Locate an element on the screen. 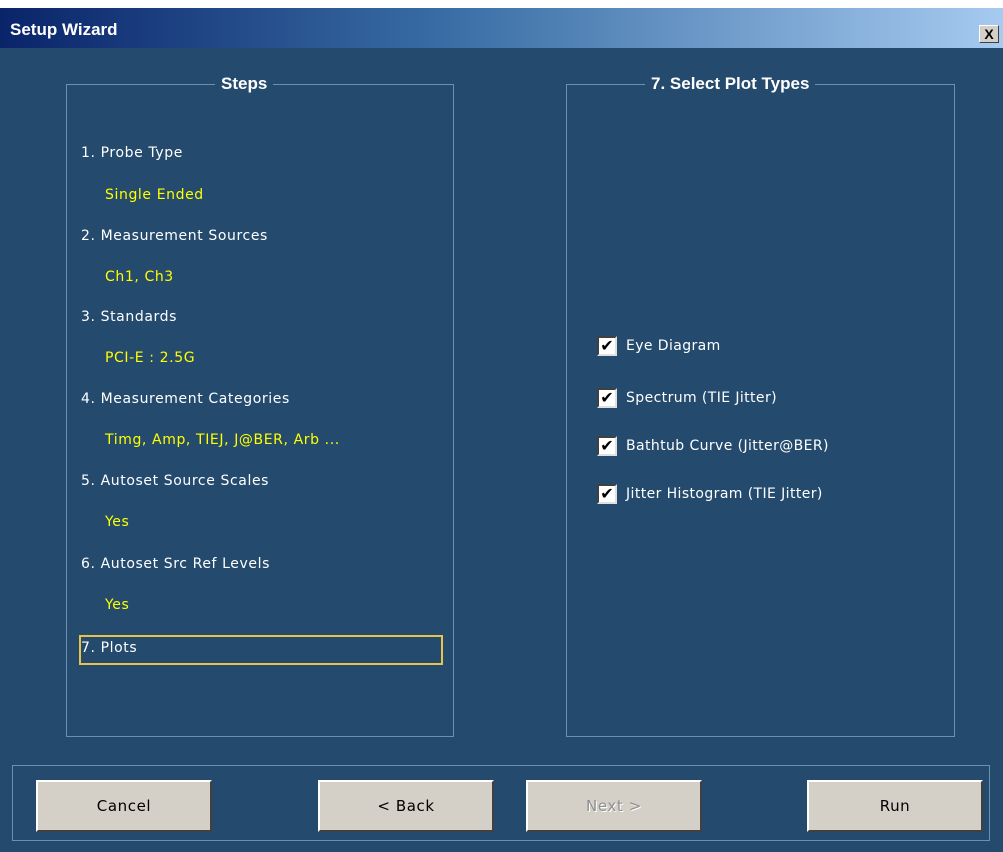 This screenshot has height=852, width=1003. step-2-label: 2. Measurement Sources is located at coordinates (174, 236).